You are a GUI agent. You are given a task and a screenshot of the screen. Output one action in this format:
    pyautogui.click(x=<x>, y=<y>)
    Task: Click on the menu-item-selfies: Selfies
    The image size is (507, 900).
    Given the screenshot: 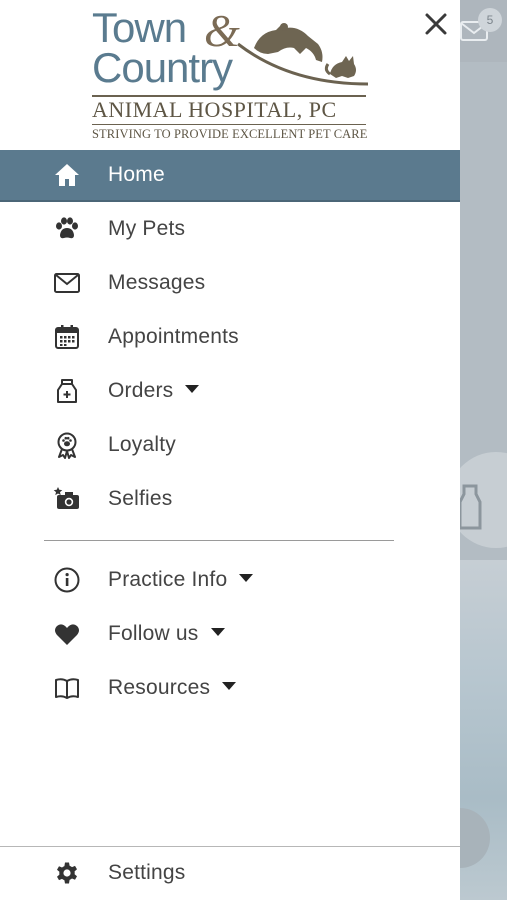 What is the action you would take?
    pyautogui.click(x=230, y=499)
    